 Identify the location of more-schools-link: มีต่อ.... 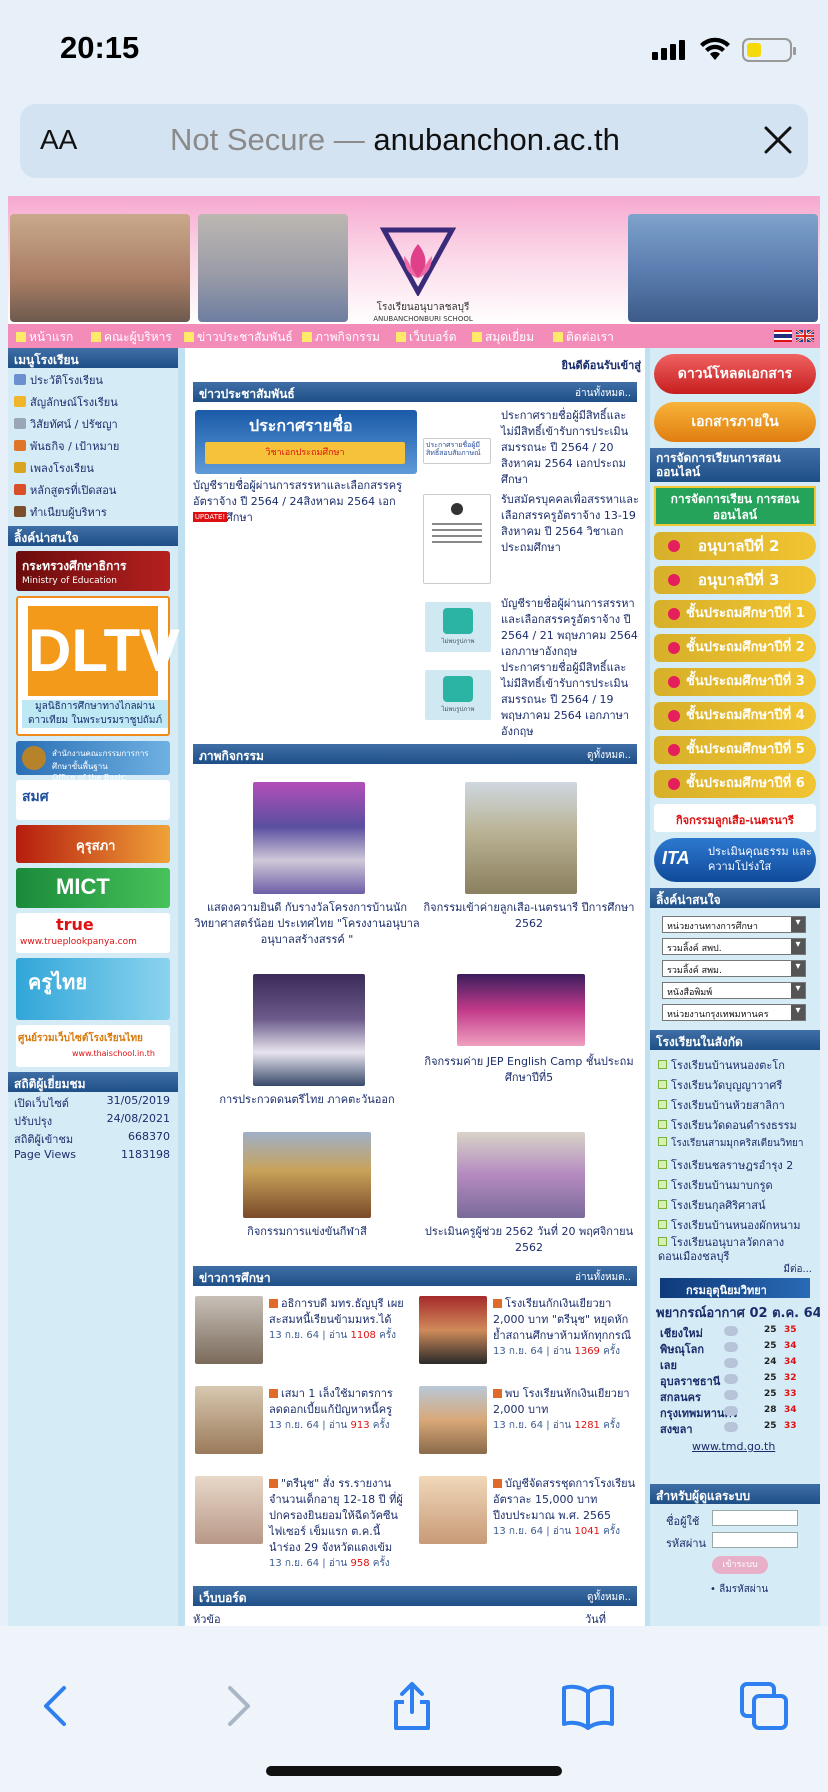
(797, 1269).